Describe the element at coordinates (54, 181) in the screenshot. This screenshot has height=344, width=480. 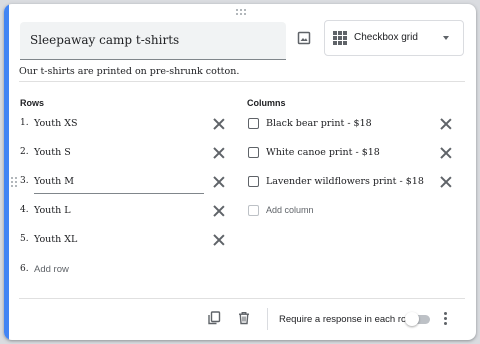
I see `row-label: Youth M` at that location.